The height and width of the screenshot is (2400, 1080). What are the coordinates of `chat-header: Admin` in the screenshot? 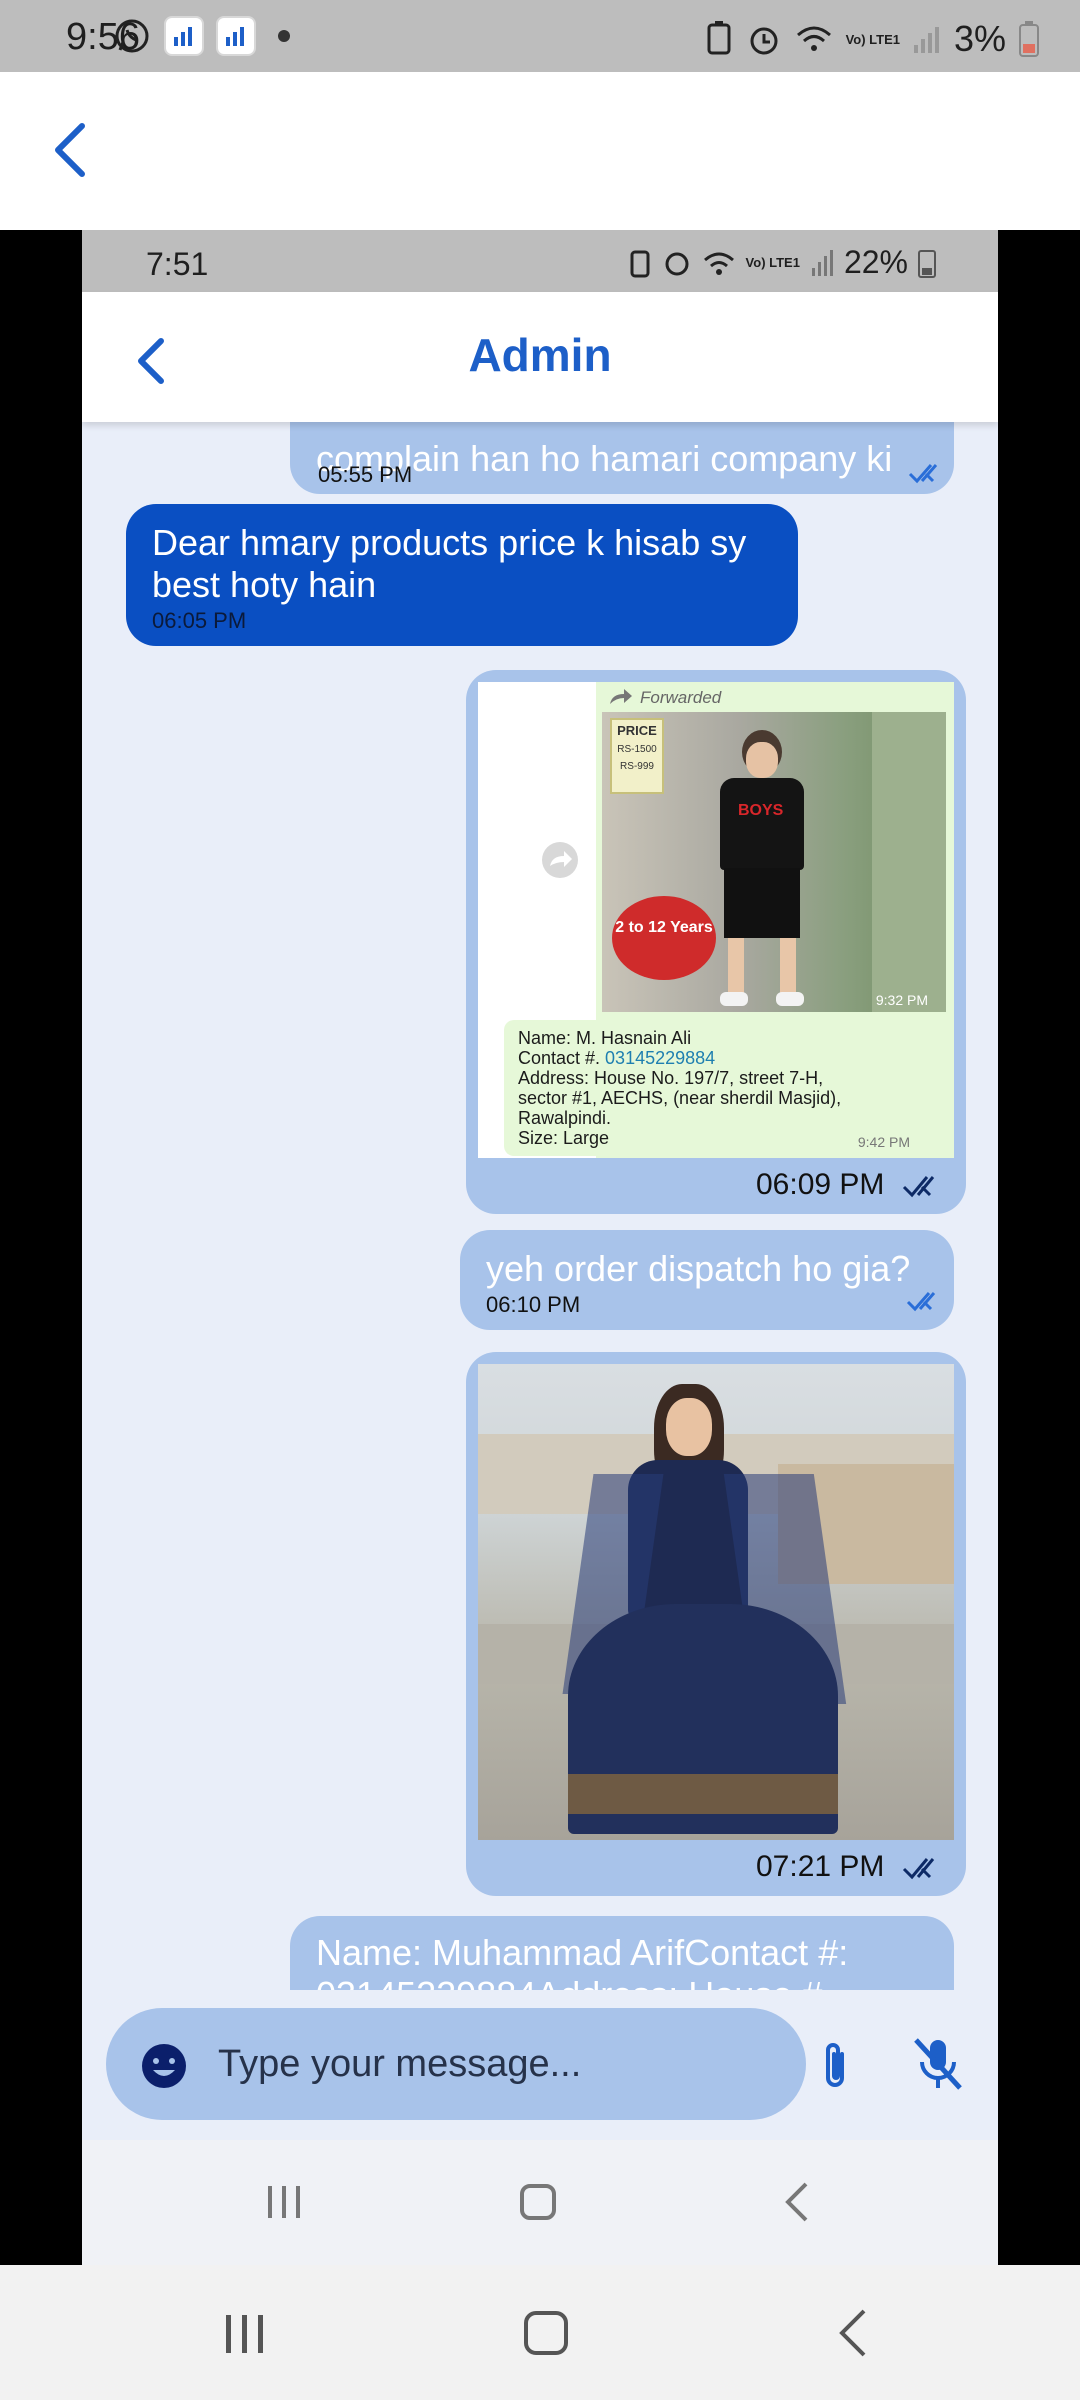 It's located at (540, 357).